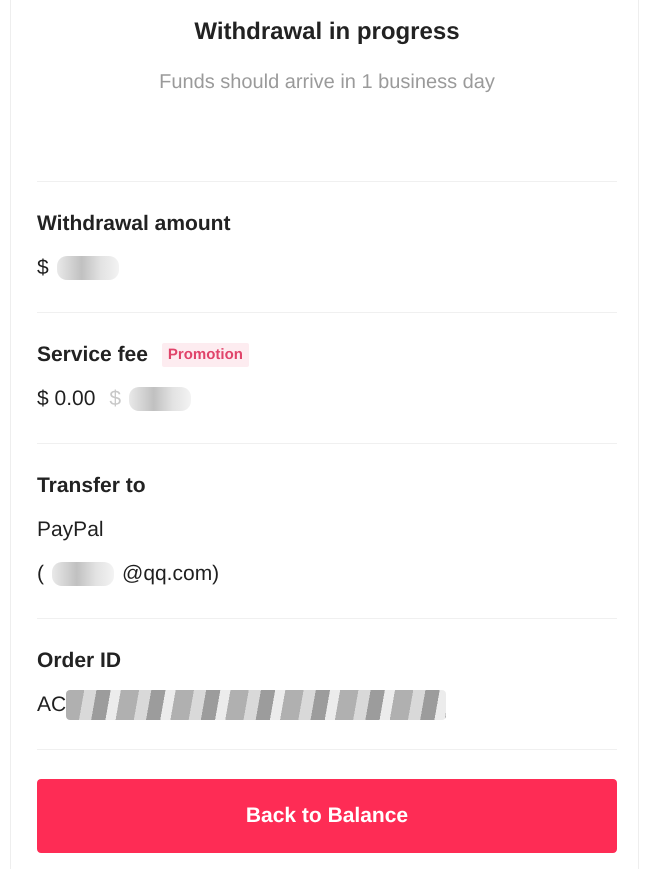  I want to click on field-label: Transfer to, so click(91, 486).